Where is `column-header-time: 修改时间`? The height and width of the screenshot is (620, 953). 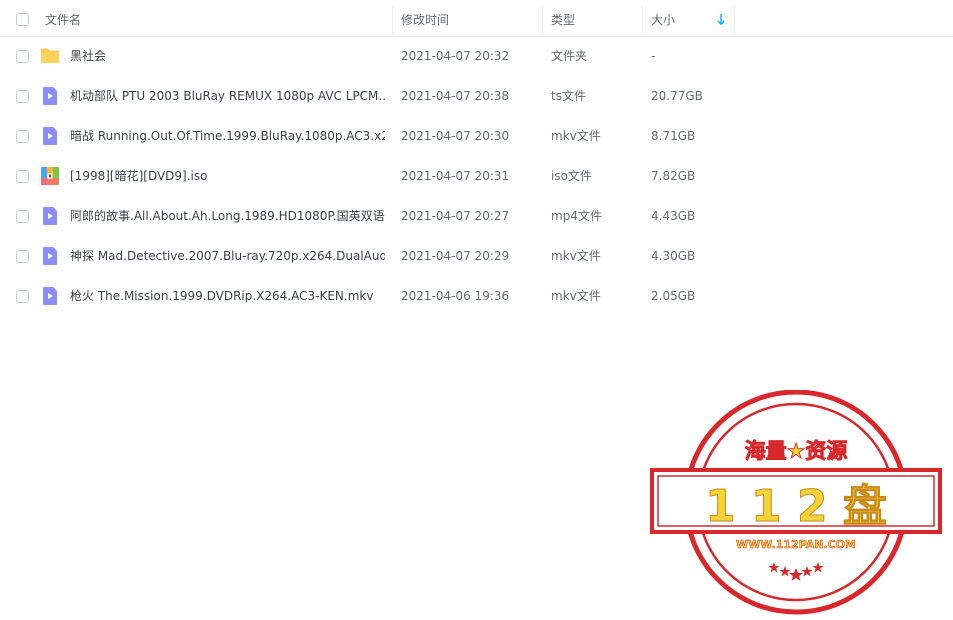 column-header-time: 修改时间 is located at coordinates (425, 18).